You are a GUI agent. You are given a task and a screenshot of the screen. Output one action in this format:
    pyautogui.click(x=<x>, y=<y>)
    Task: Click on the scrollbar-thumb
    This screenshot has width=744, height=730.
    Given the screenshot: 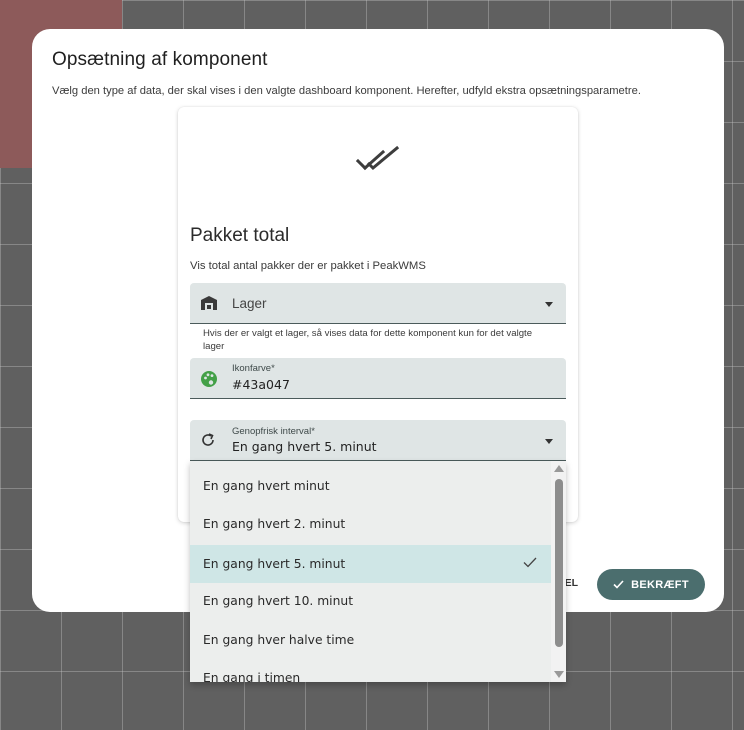 What is the action you would take?
    pyautogui.click(x=559, y=563)
    